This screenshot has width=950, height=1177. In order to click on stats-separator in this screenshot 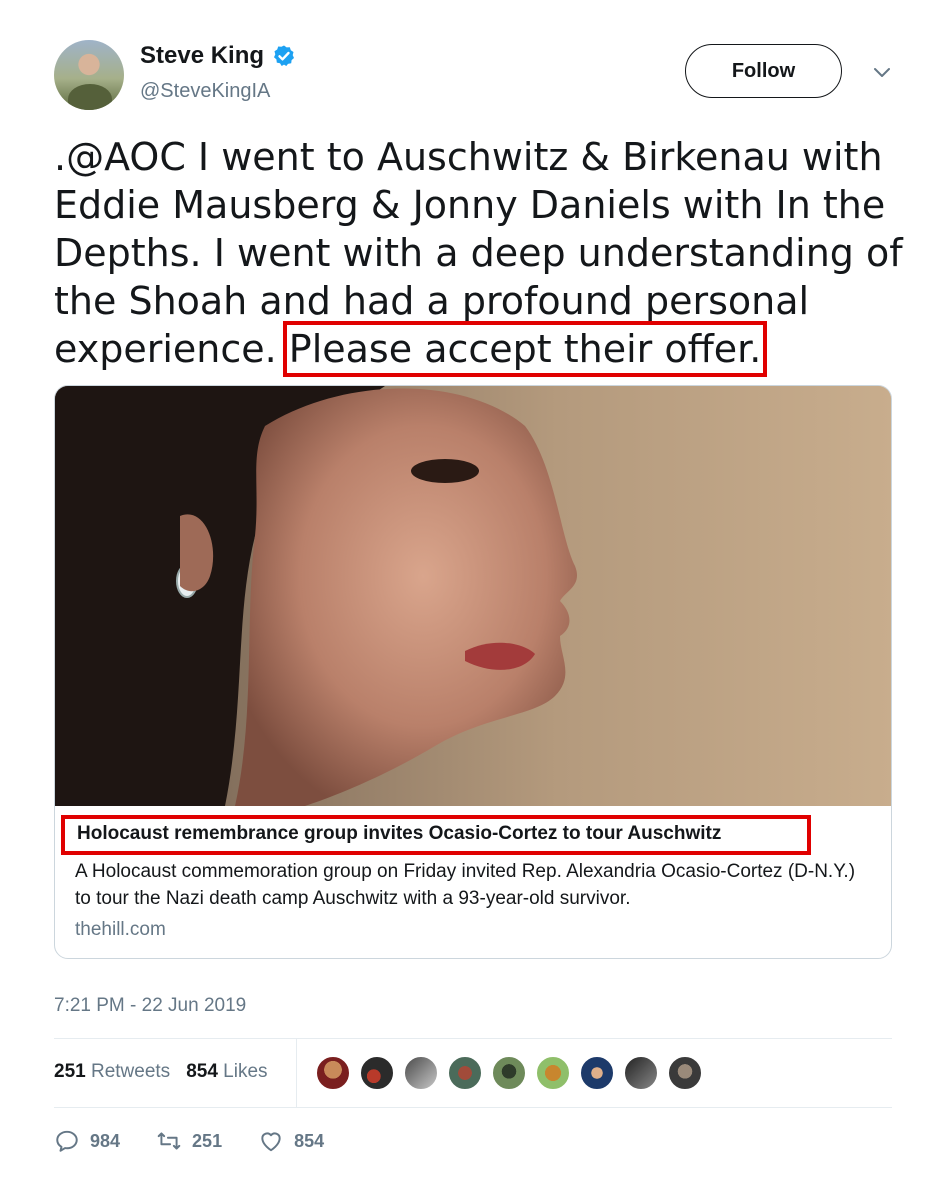, I will do `click(296, 1073)`.